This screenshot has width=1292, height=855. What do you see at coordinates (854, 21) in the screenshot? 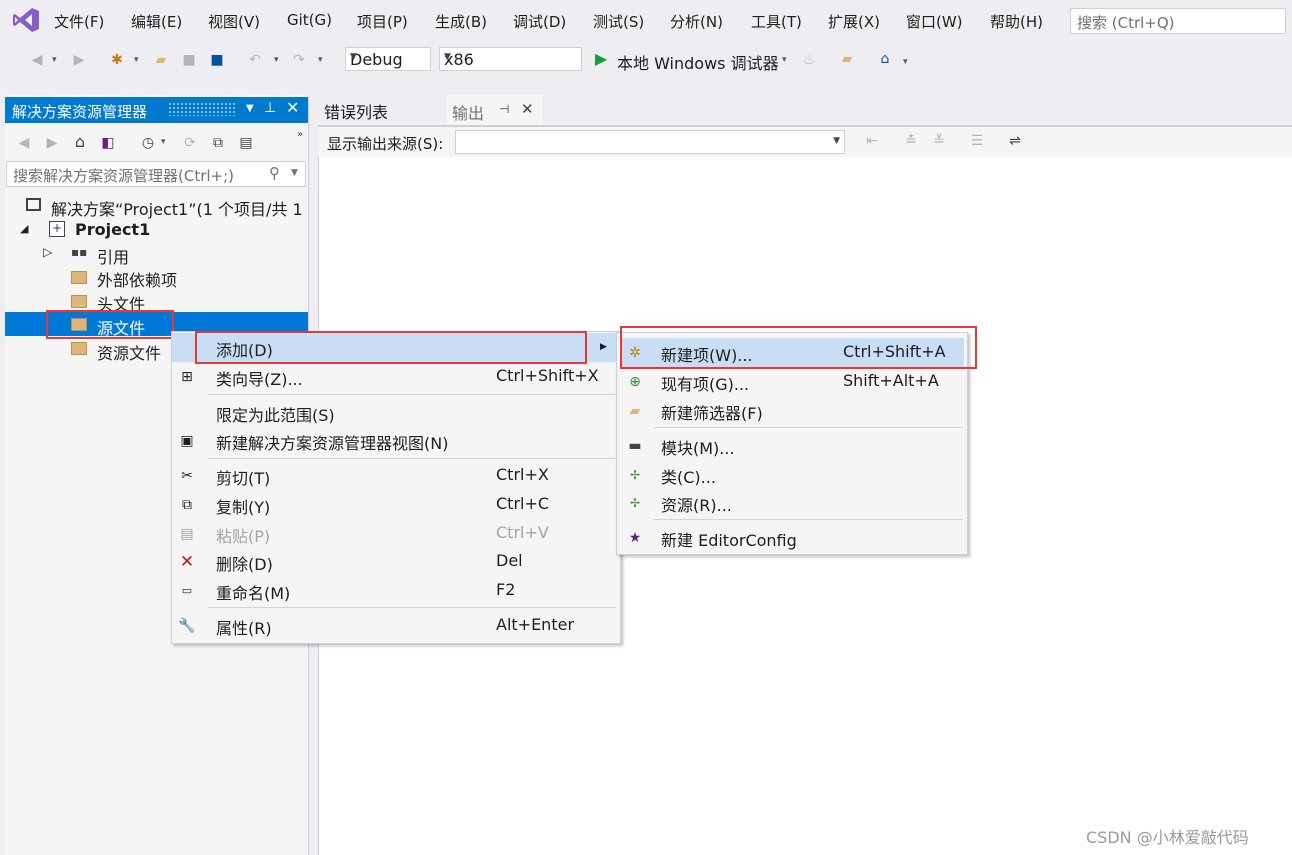
I see `menu-extensions: 扩展(X)` at bounding box center [854, 21].